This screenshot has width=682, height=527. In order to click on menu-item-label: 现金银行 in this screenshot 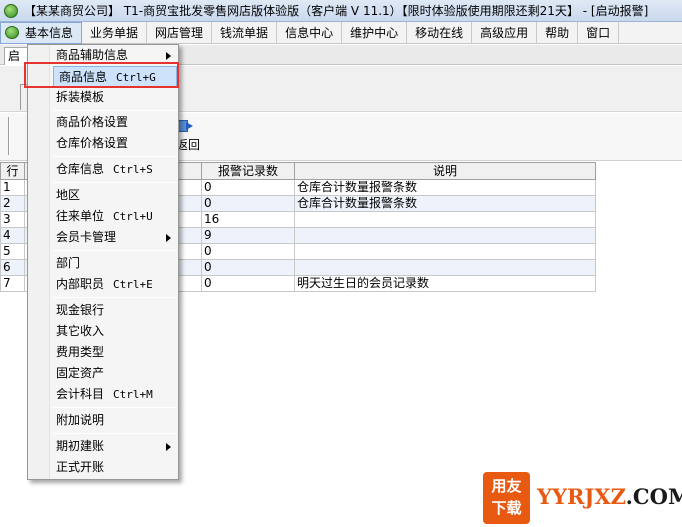, I will do `click(80, 310)`.